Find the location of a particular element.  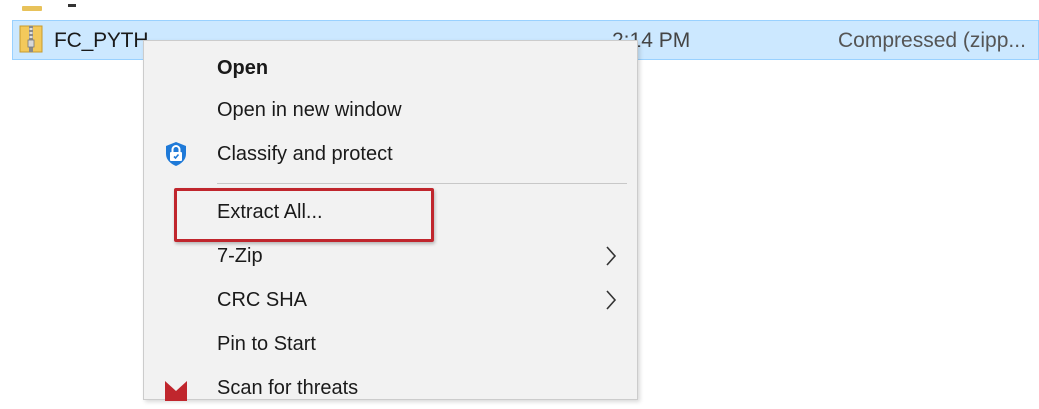

menu-item-open-in-new-window: Open in new window is located at coordinates (390, 110).